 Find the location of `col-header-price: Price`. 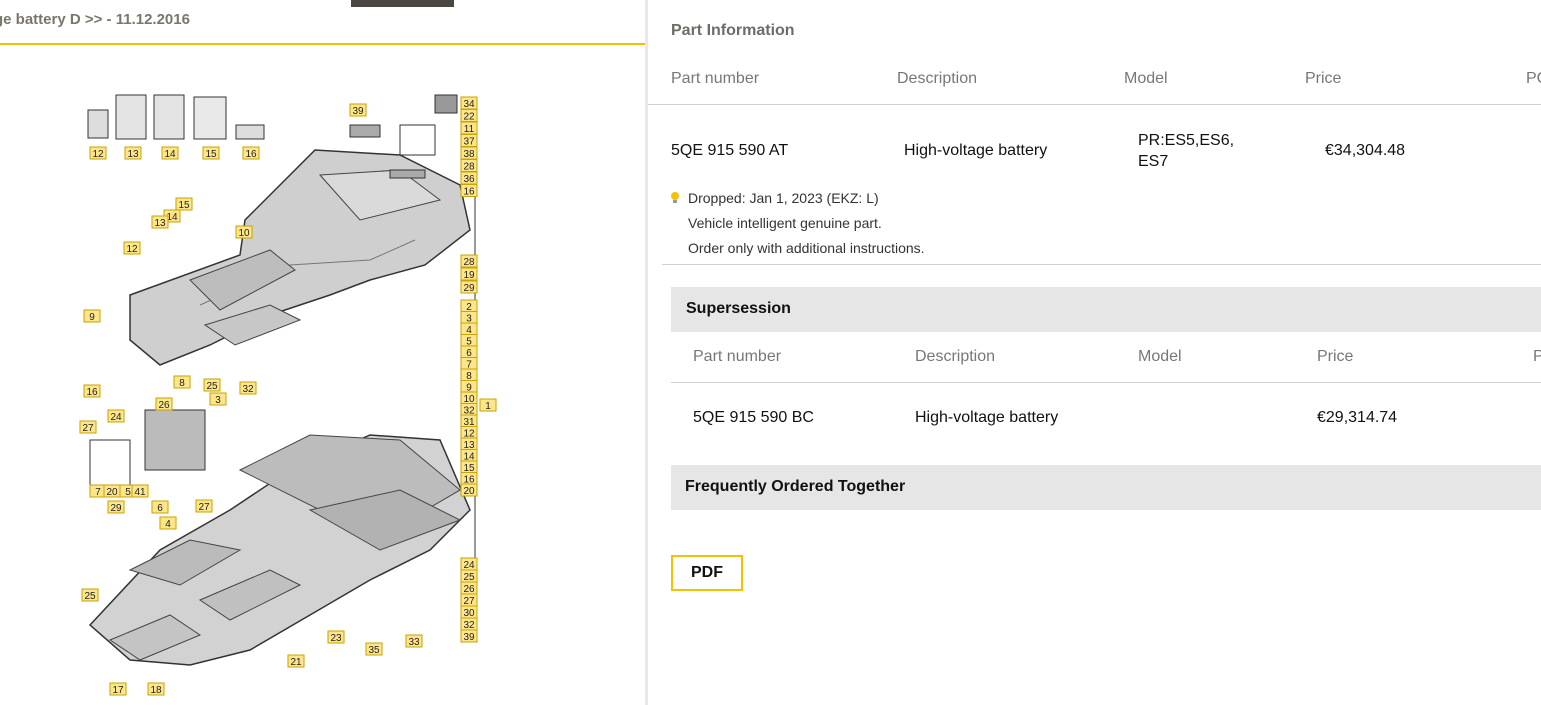

col-header-price: Price is located at coordinates (1323, 78).